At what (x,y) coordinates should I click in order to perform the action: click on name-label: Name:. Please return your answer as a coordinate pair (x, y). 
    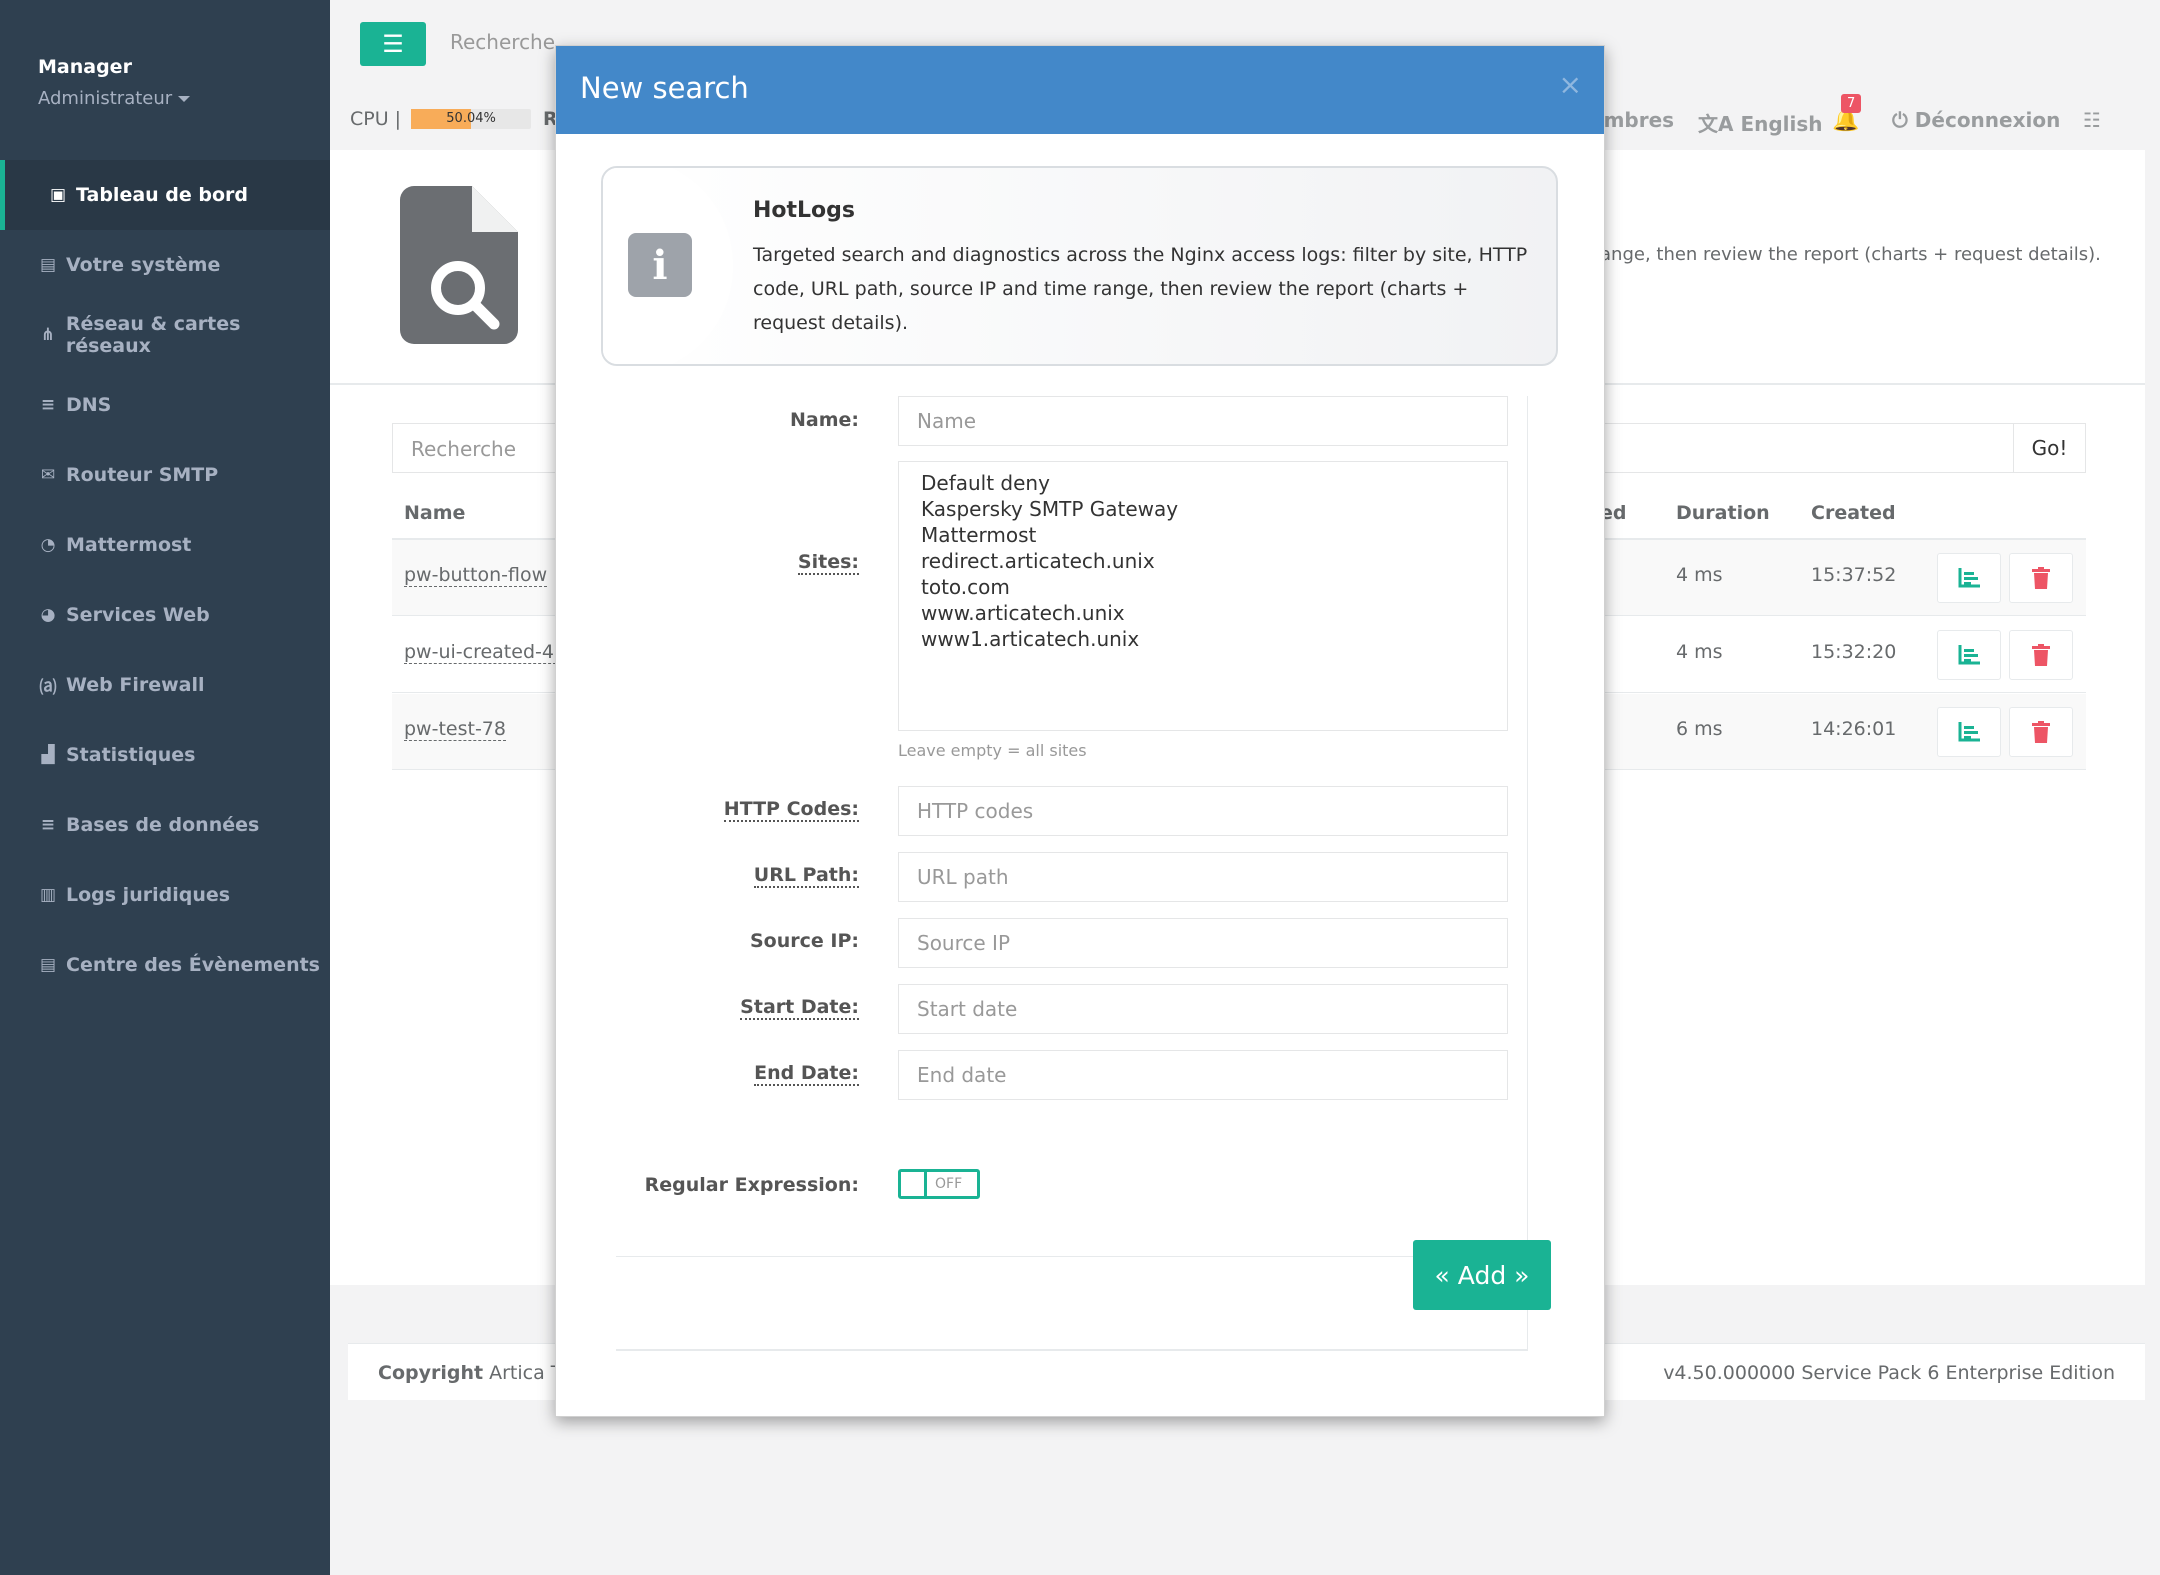
    Looking at the image, I should click on (824, 420).